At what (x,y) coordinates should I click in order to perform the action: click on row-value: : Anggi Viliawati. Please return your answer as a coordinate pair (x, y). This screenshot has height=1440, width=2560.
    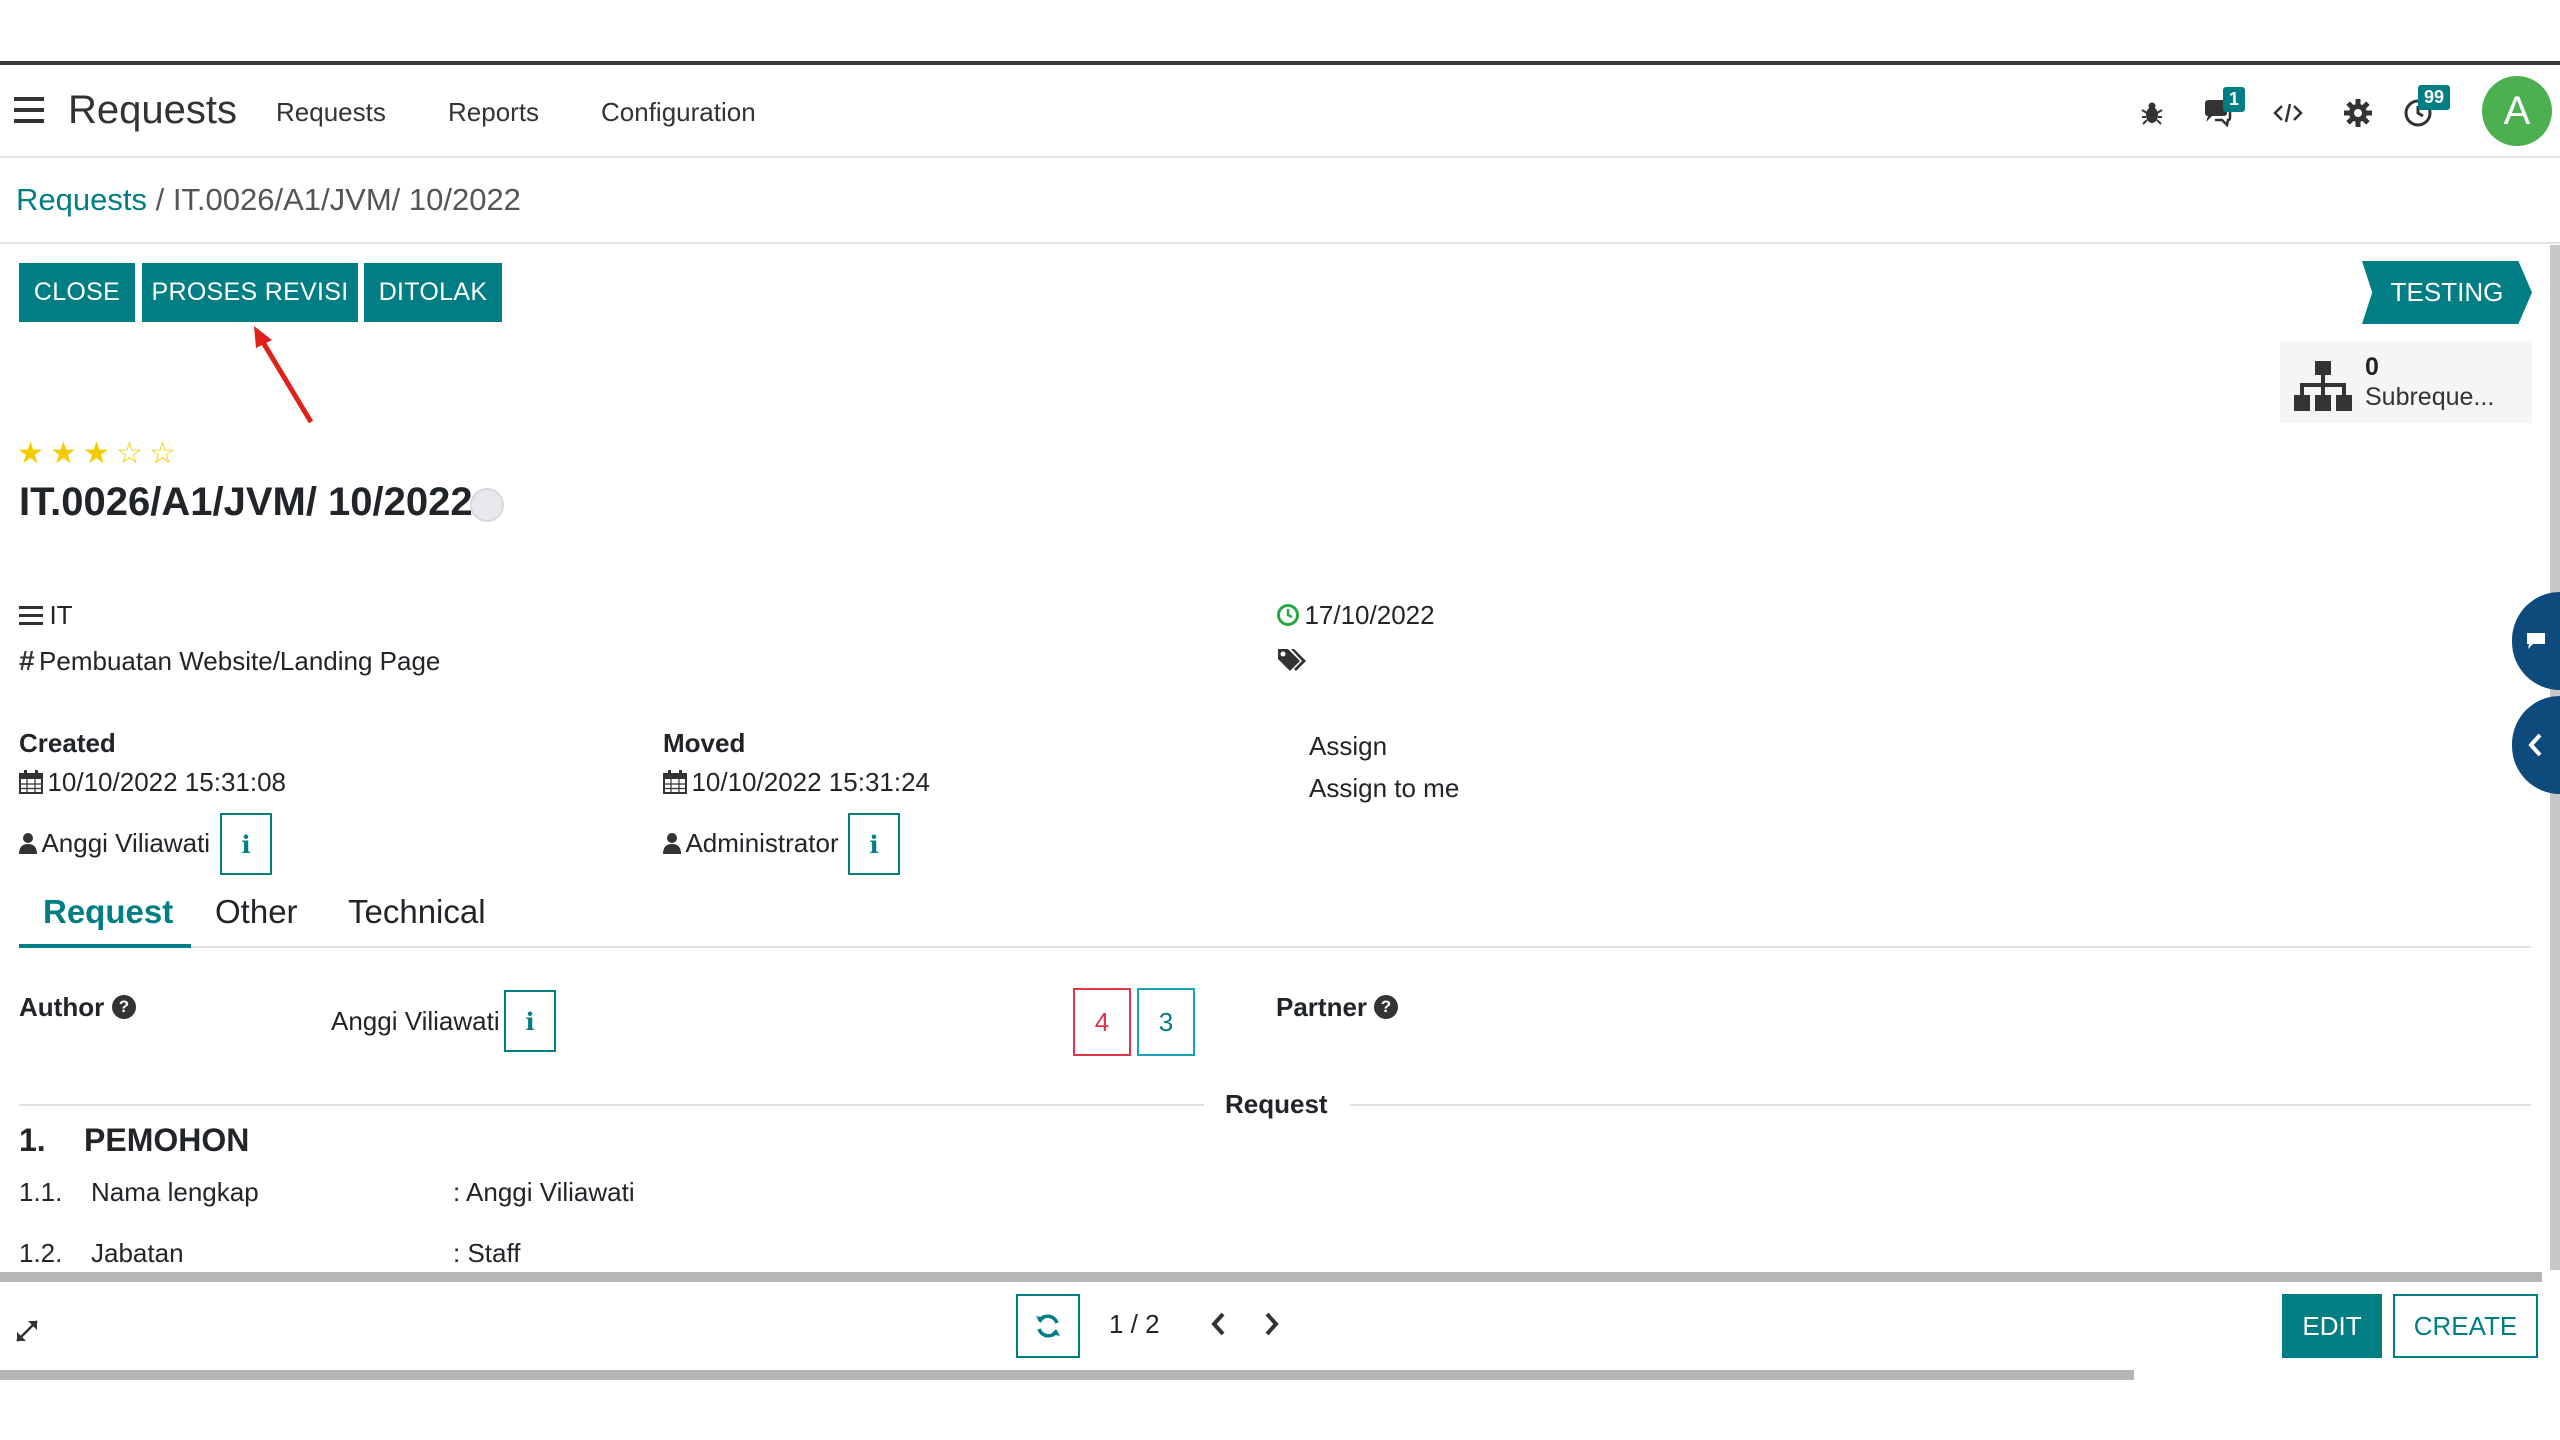
    Looking at the image, I should click on (544, 1192).